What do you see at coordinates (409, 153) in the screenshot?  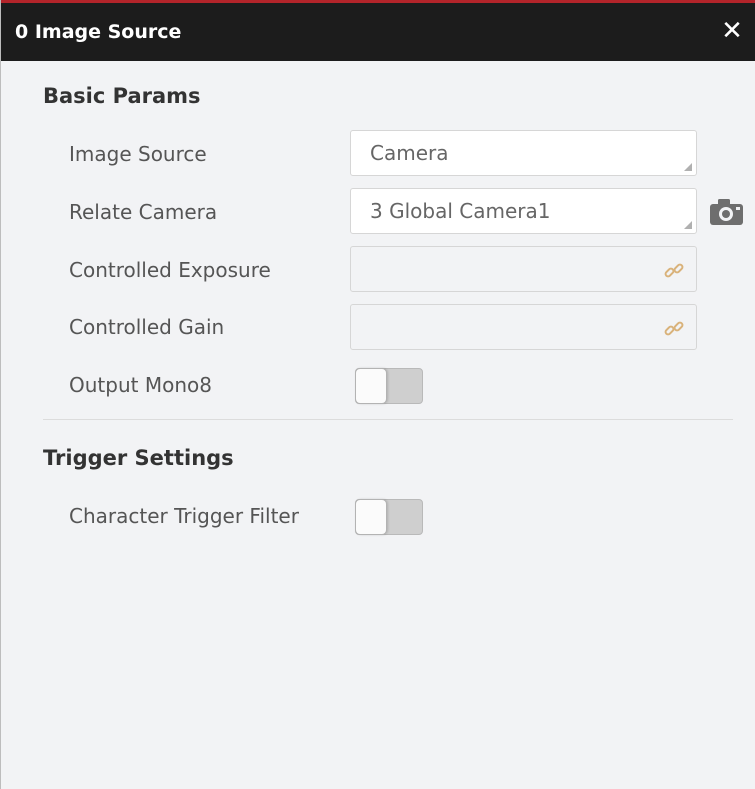 I see `image-source-value: Camera` at bounding box center [409, 153].